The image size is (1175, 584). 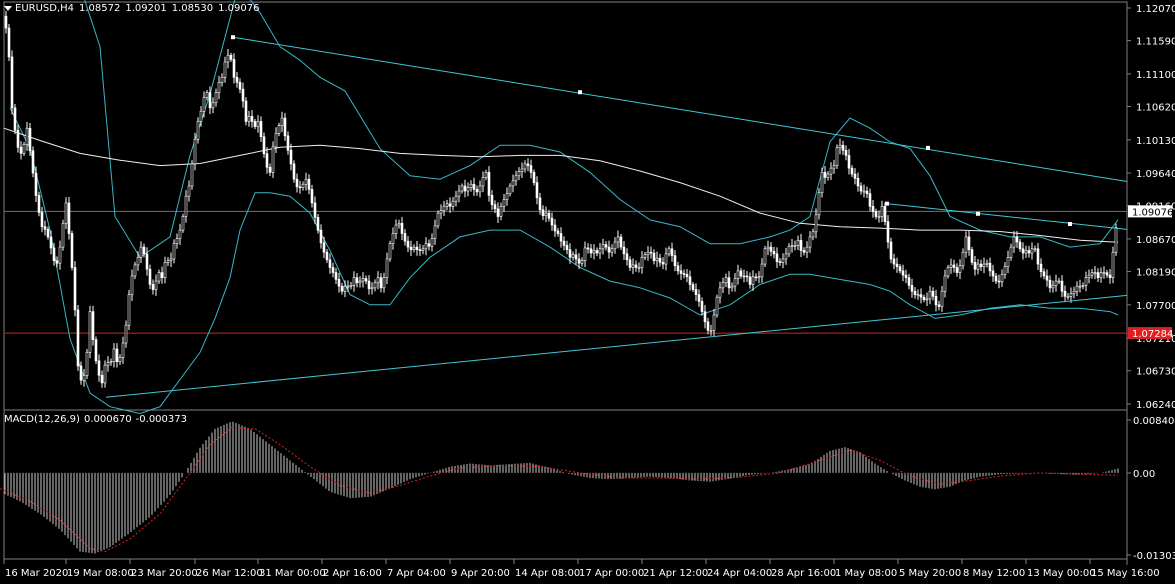 I want to click on close-value: 1.09076, so click(x=239, y=8).